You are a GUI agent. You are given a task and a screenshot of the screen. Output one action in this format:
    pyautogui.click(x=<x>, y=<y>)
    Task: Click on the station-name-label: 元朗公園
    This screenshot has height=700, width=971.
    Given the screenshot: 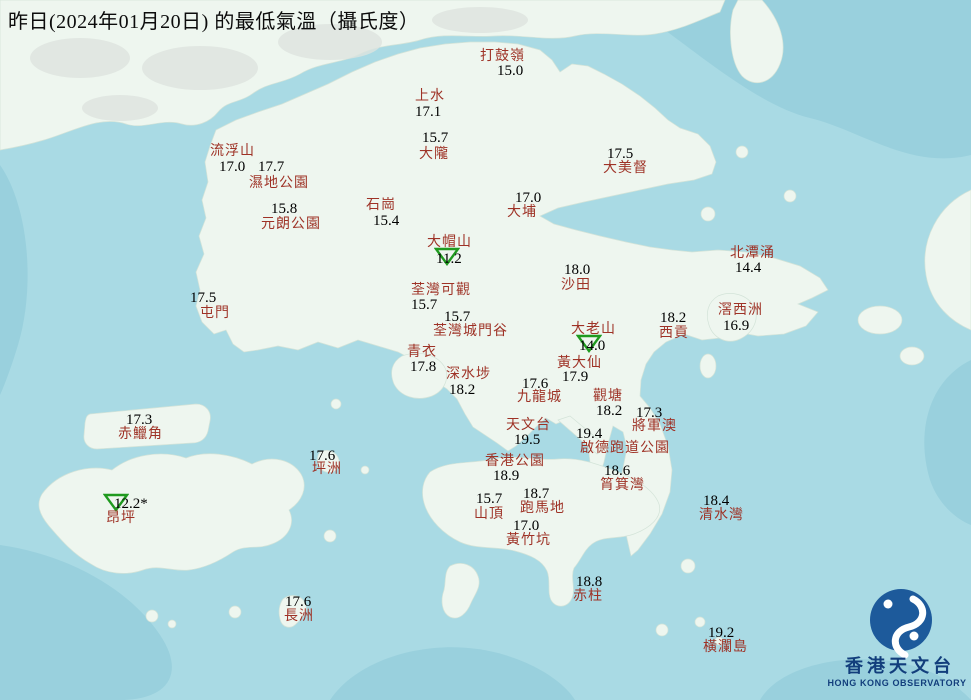 What is the action you would take?
    pyautogui.click(x=291, y=224)
    